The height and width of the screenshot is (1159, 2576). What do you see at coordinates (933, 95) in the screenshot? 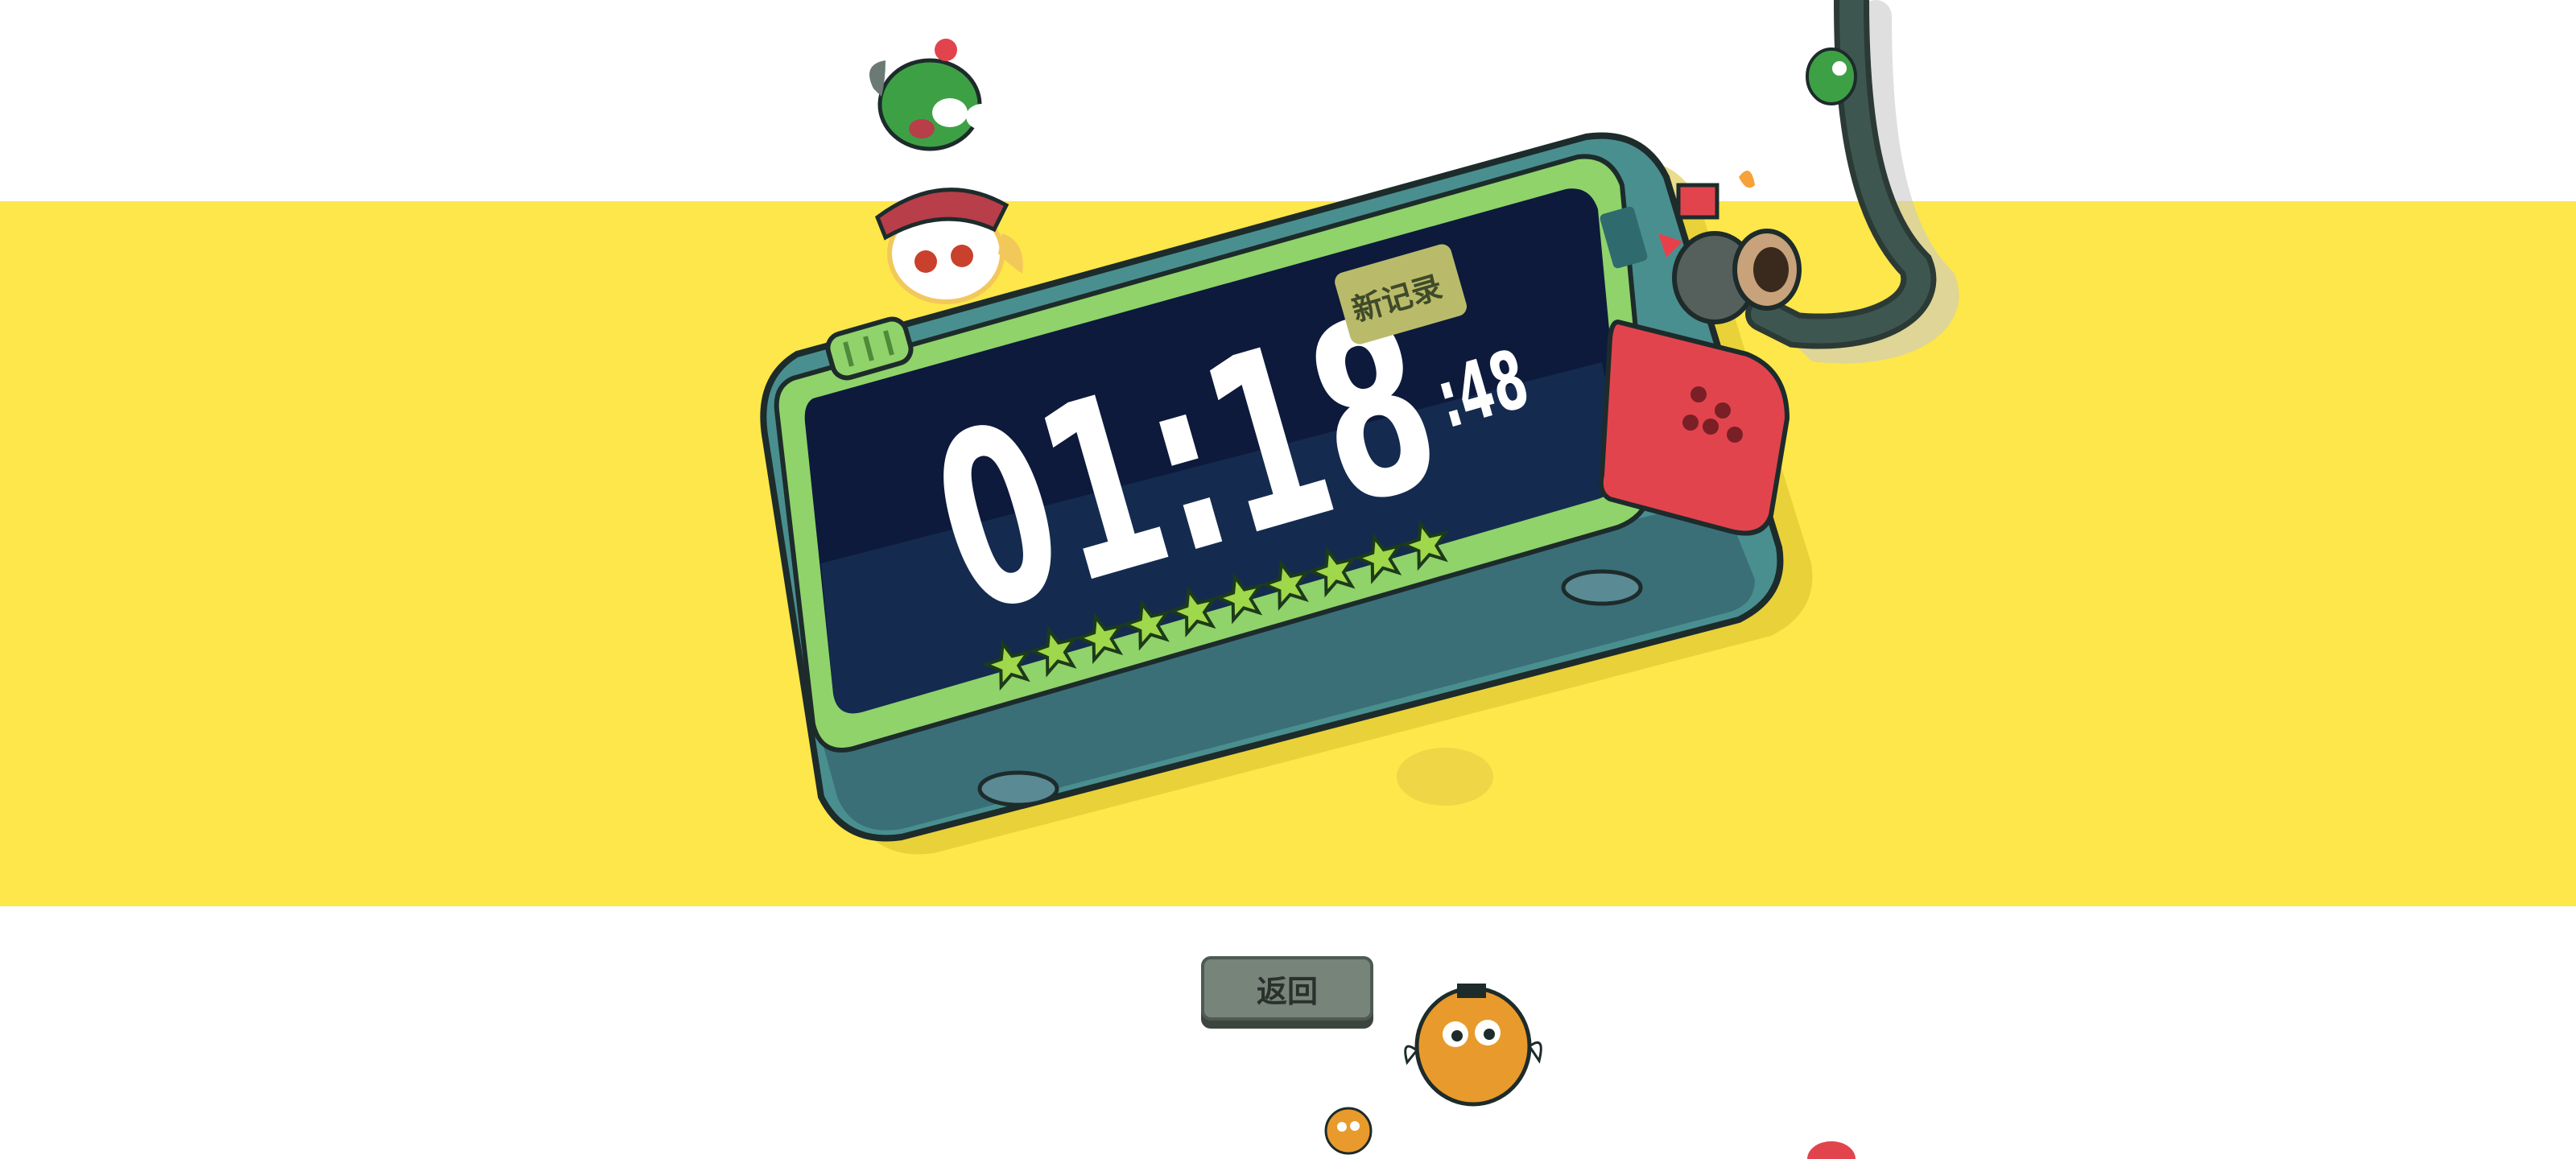
I see `green-creature` at bounding box center [933, 95].